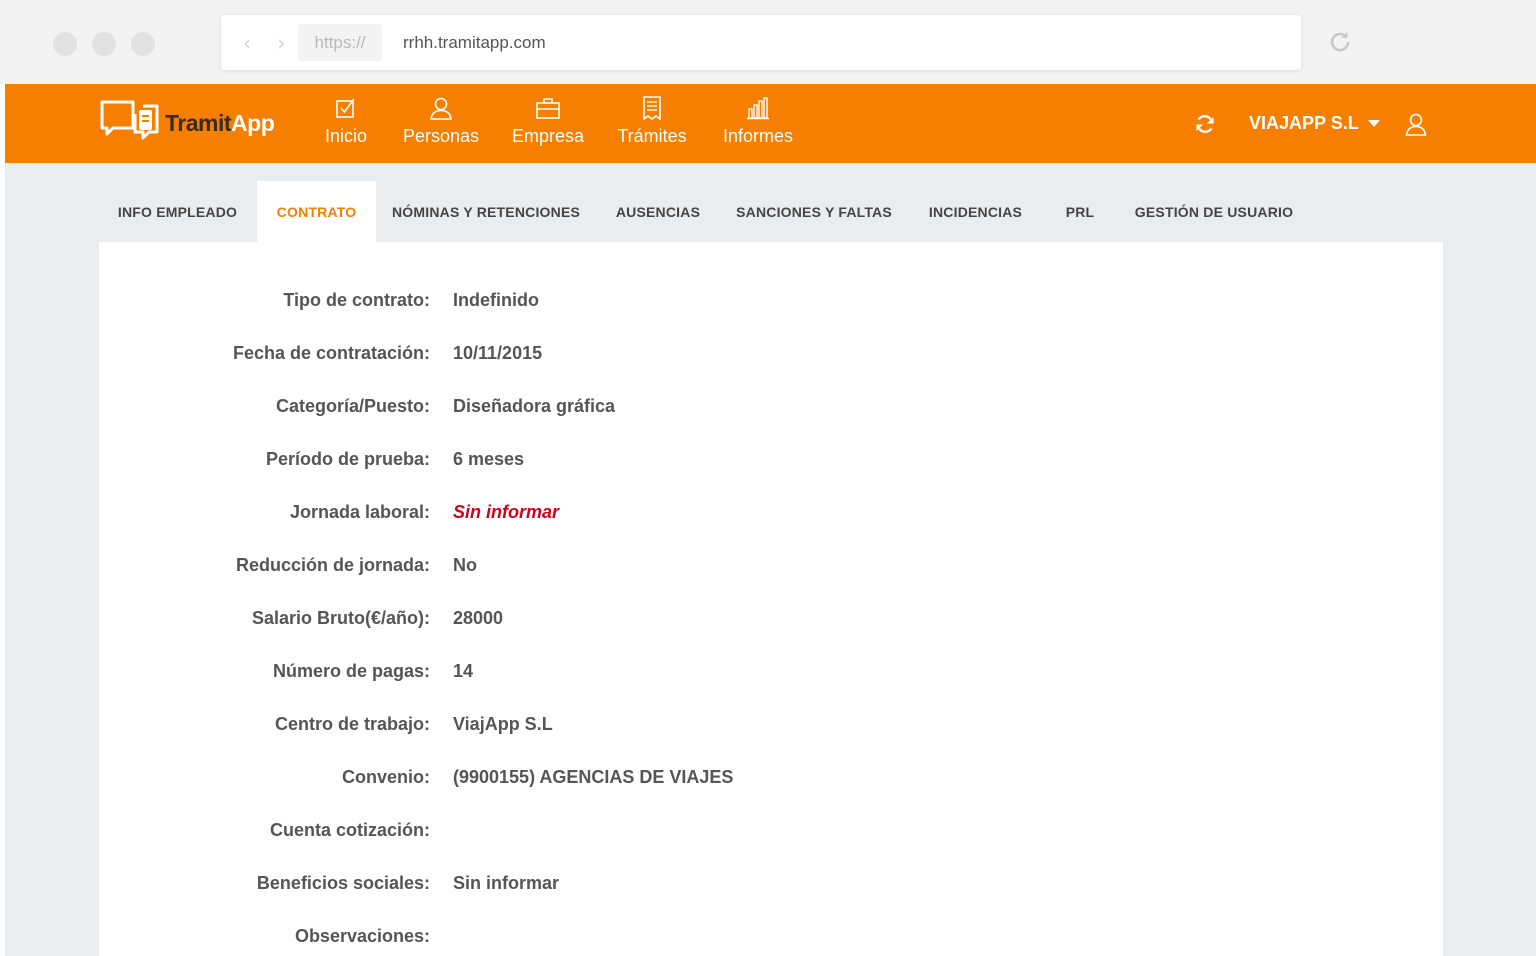 The width and height of the screenshot is (1536, 956). I want to click on chat-bubbles-icon, so click(129, 120).